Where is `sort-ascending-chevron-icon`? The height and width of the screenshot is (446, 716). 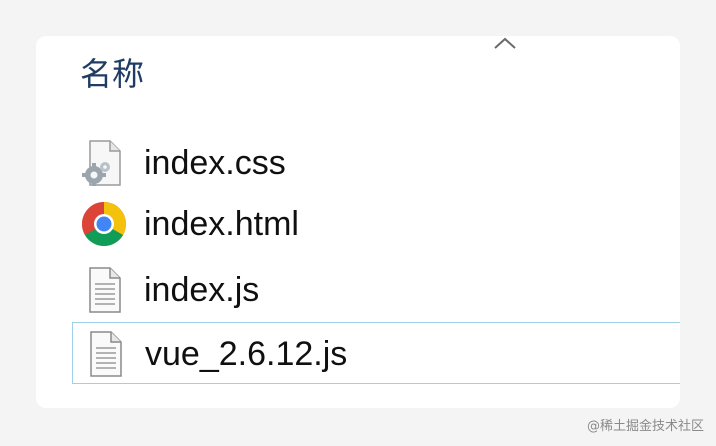 sort-ascending-chevron-icon is located at coordinates (505, 44).